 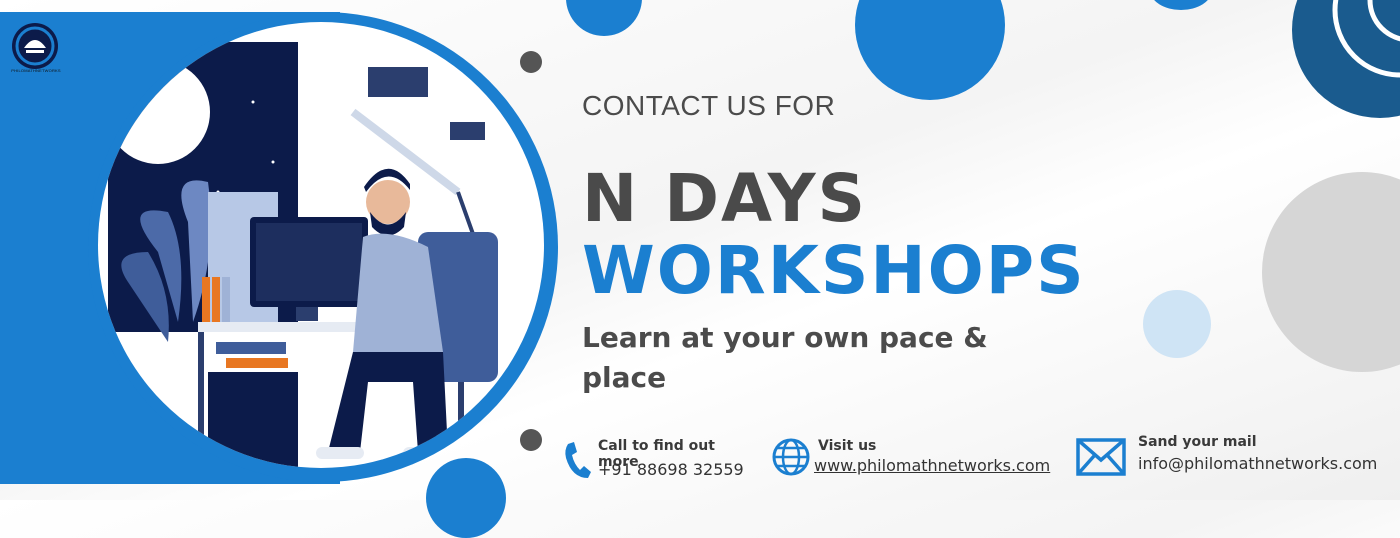 I want to click on phone-icon, so click(x=577, y=462).